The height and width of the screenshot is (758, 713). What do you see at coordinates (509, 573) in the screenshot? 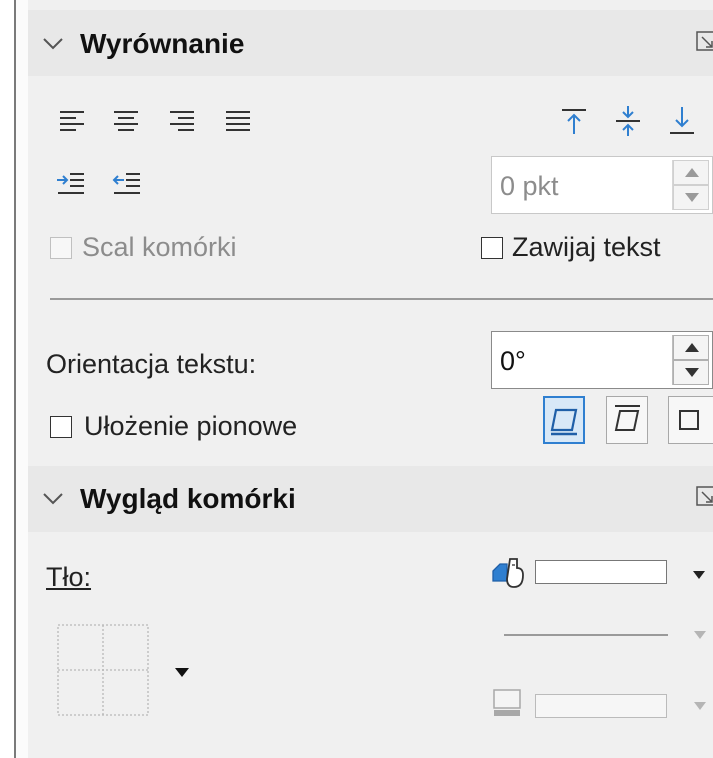
I see `paint-bucket-icon` at bounding box center [509, 573].